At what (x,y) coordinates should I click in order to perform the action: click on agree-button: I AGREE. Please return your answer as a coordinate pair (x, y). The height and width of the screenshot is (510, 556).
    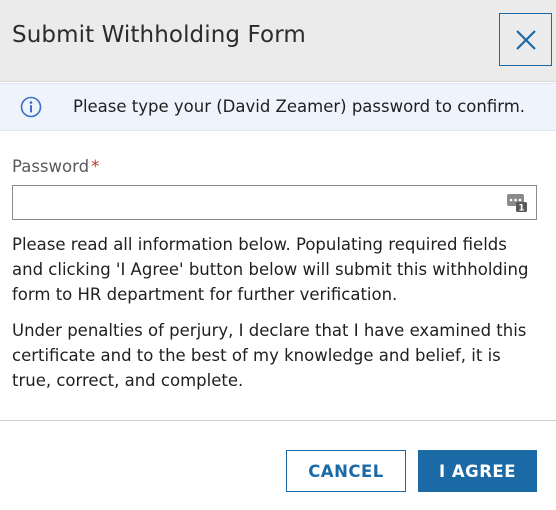
    Looking at the image, I should click on (477, 471).